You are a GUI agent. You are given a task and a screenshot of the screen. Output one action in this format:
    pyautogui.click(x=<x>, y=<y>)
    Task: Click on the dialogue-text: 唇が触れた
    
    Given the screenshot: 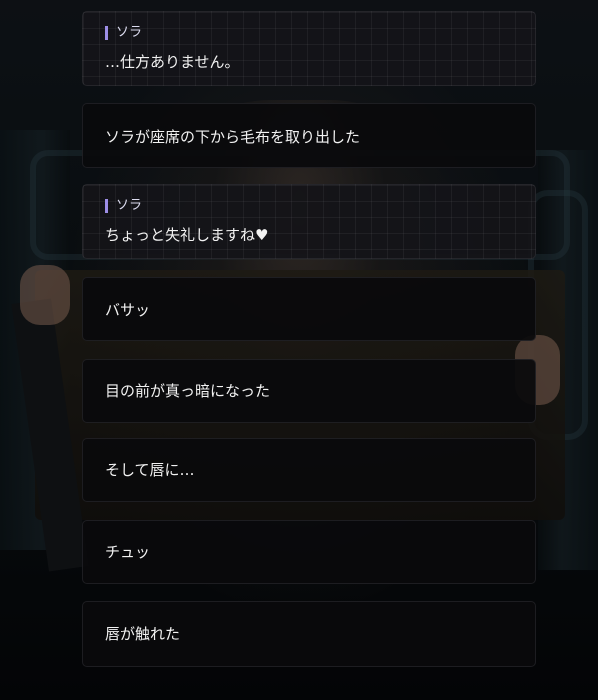 What is the action you would take?
    pyautogui.click(x=143, y=634)
    